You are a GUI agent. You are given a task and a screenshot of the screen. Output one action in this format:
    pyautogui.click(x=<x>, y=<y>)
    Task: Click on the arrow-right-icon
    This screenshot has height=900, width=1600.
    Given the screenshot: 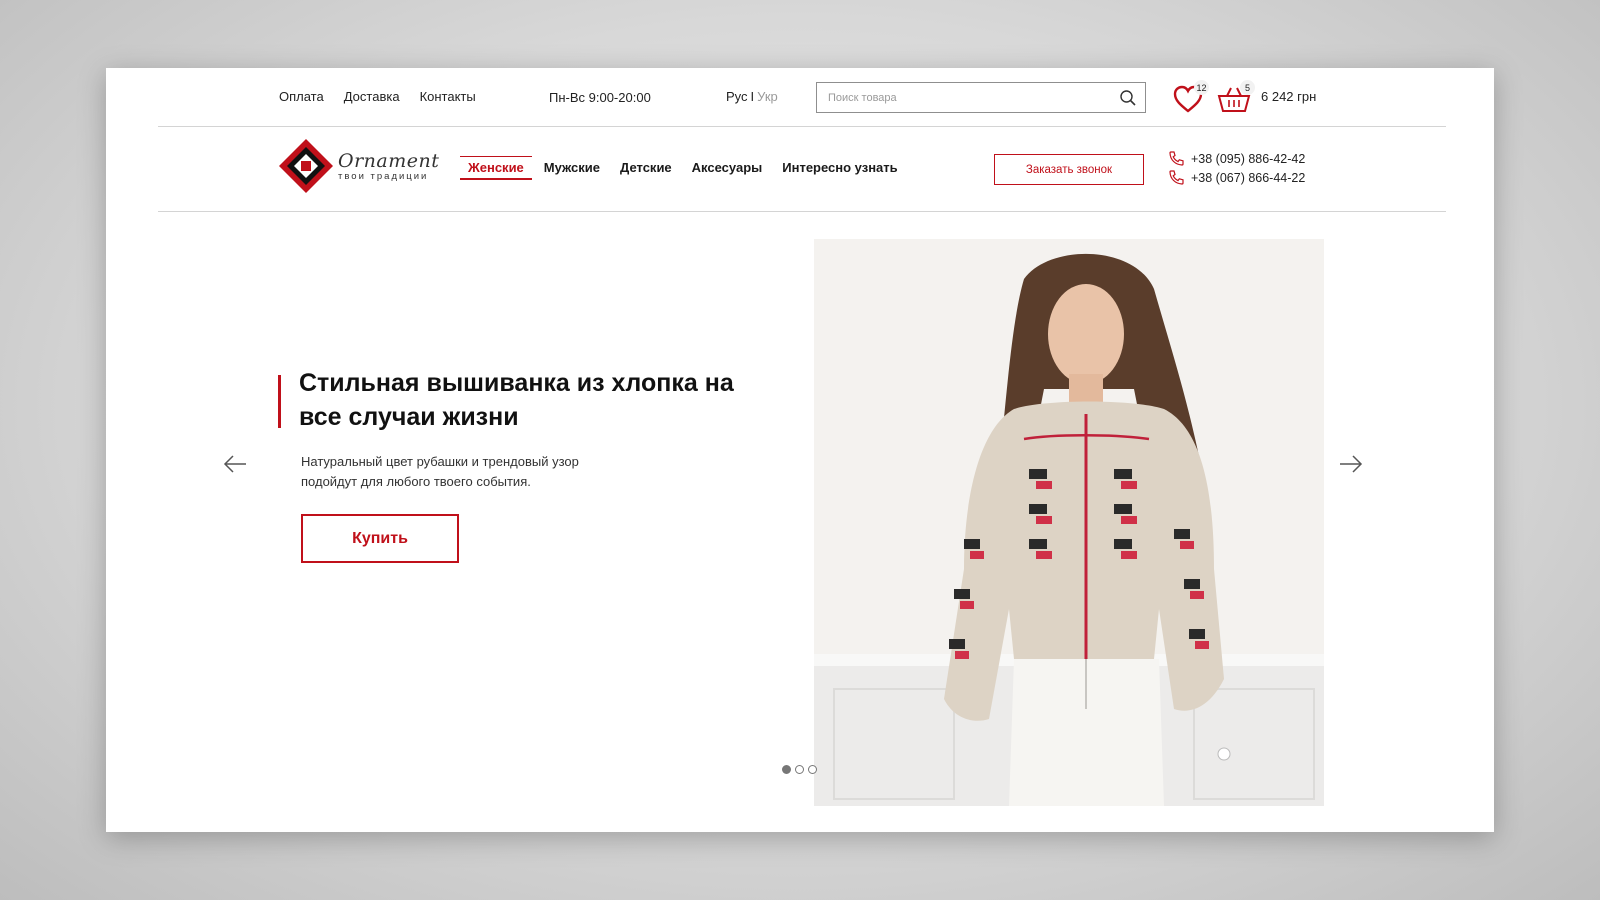 What is the action you would take?
    pyautogui.click(x=1351, y=464)
    